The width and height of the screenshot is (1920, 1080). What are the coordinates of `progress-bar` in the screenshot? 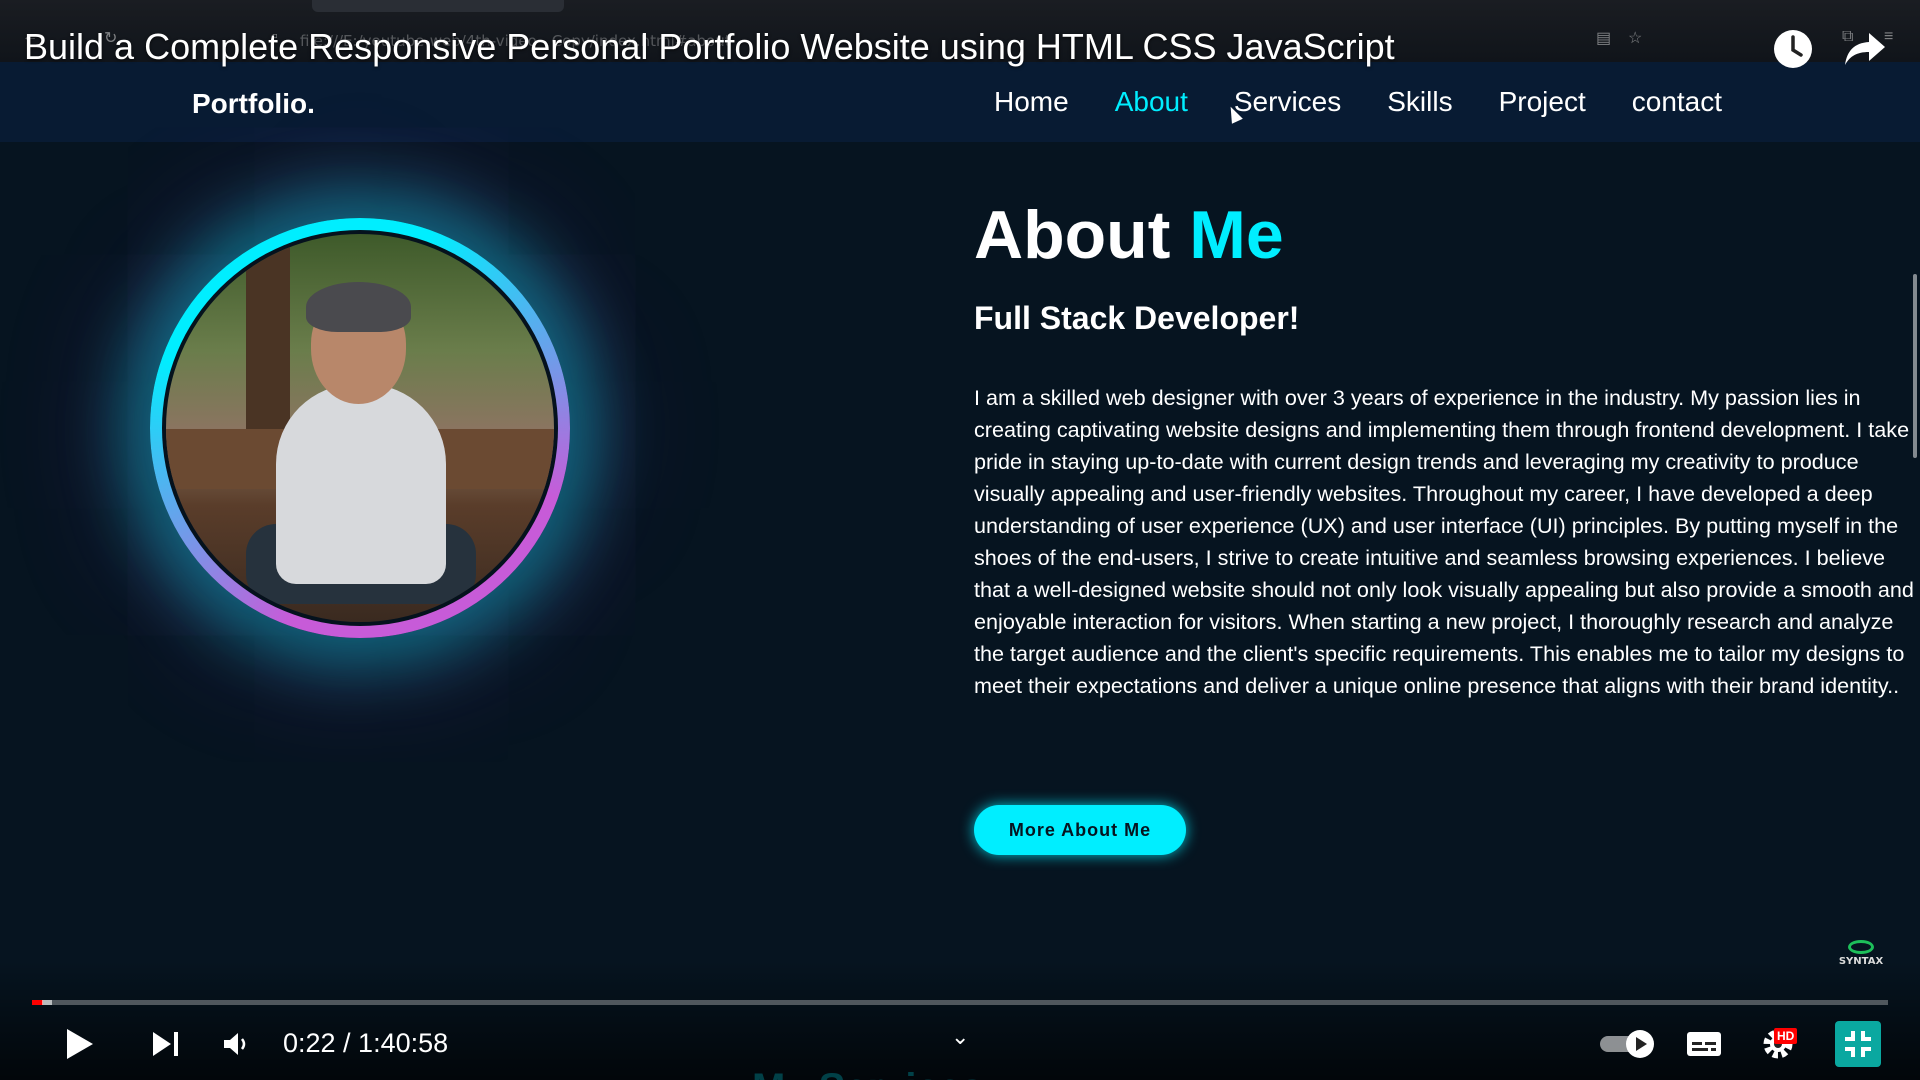 It's located at (960, 1002).